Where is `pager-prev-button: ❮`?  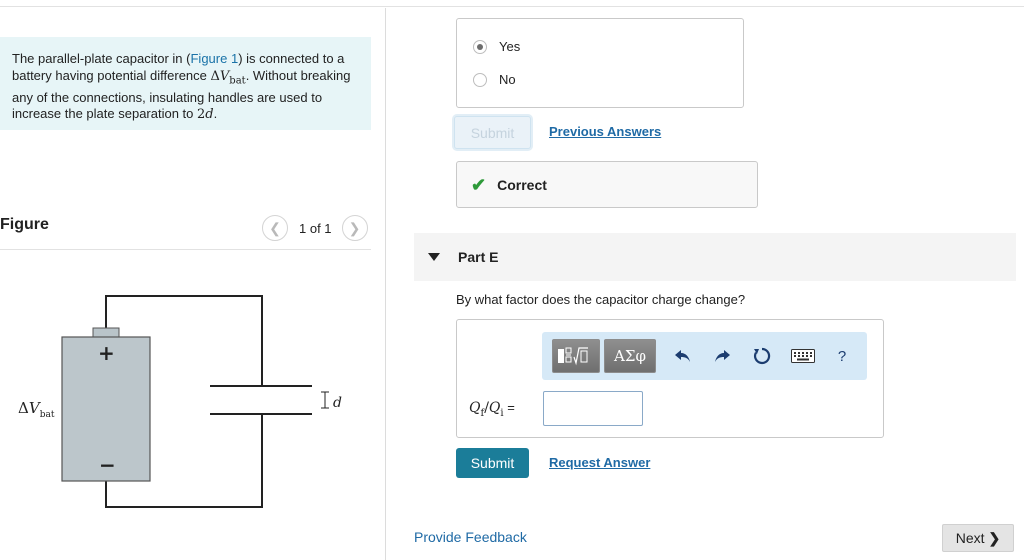 pager-prev-button: ❮ is located at coordinates (275, 228).